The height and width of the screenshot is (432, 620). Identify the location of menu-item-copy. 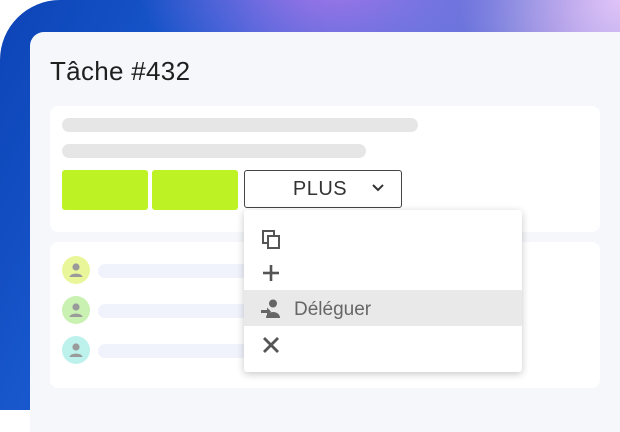
(383, 238).